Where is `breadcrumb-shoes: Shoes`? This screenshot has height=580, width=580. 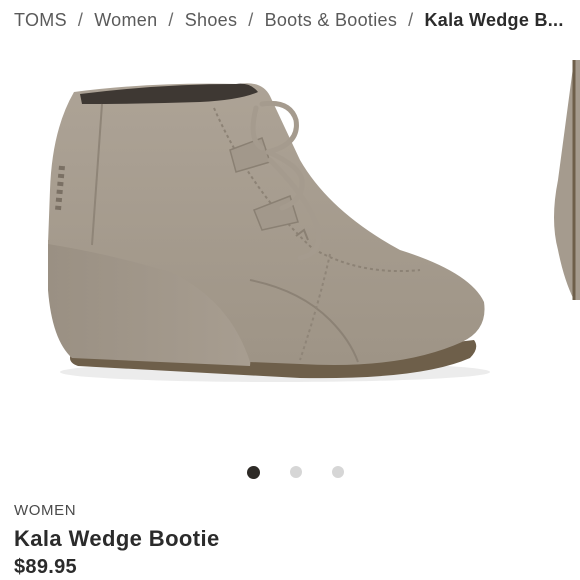
breadcrumb-shoes: Shoes is located at coordinates (211, 20).